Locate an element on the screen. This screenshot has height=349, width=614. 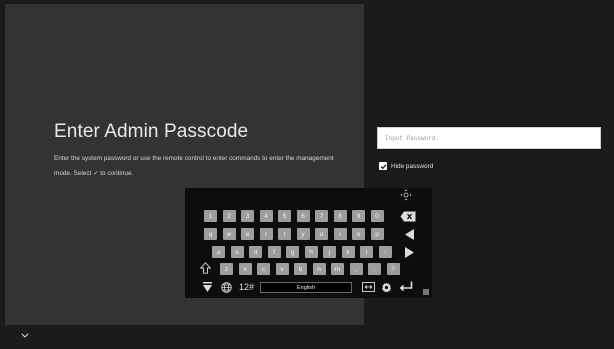
key-row1-8: 9 is located at coordinates (358, 216).